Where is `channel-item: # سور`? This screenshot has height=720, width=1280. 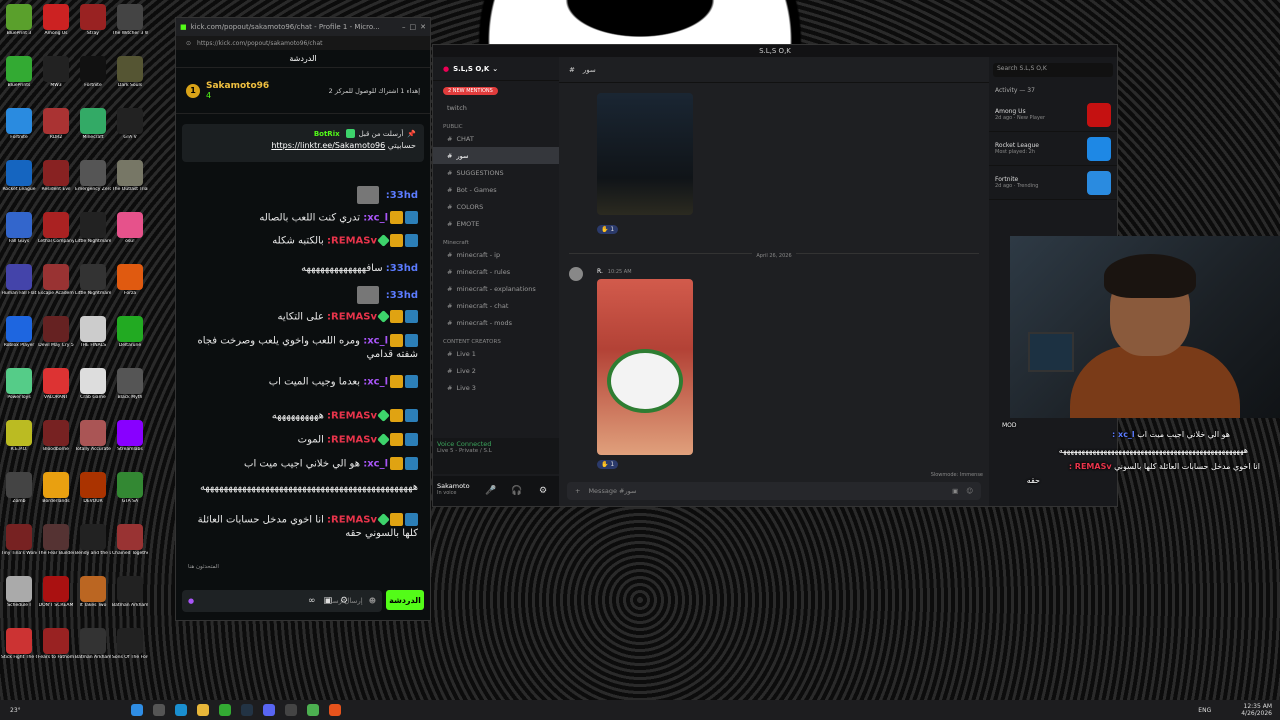 channel-item: # سور is located at coordinates (496, 155).